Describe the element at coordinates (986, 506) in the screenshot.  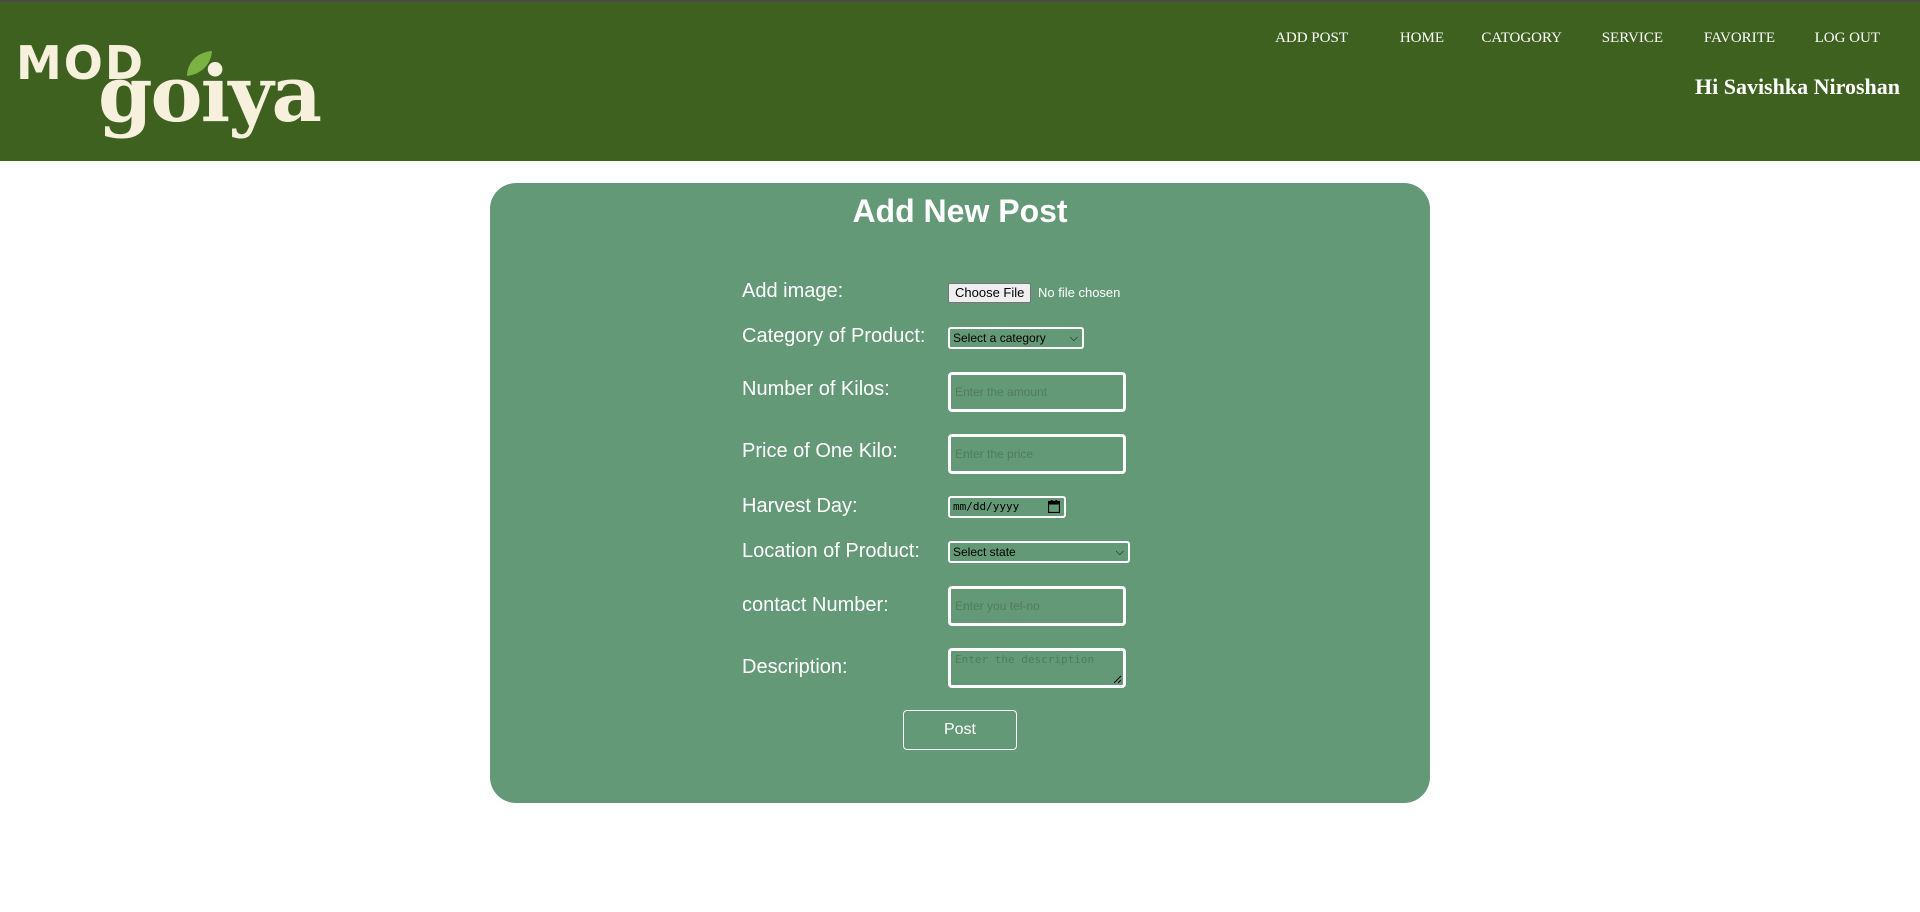
I see `date-placeholder: mm/dd/yyyy` at that location.